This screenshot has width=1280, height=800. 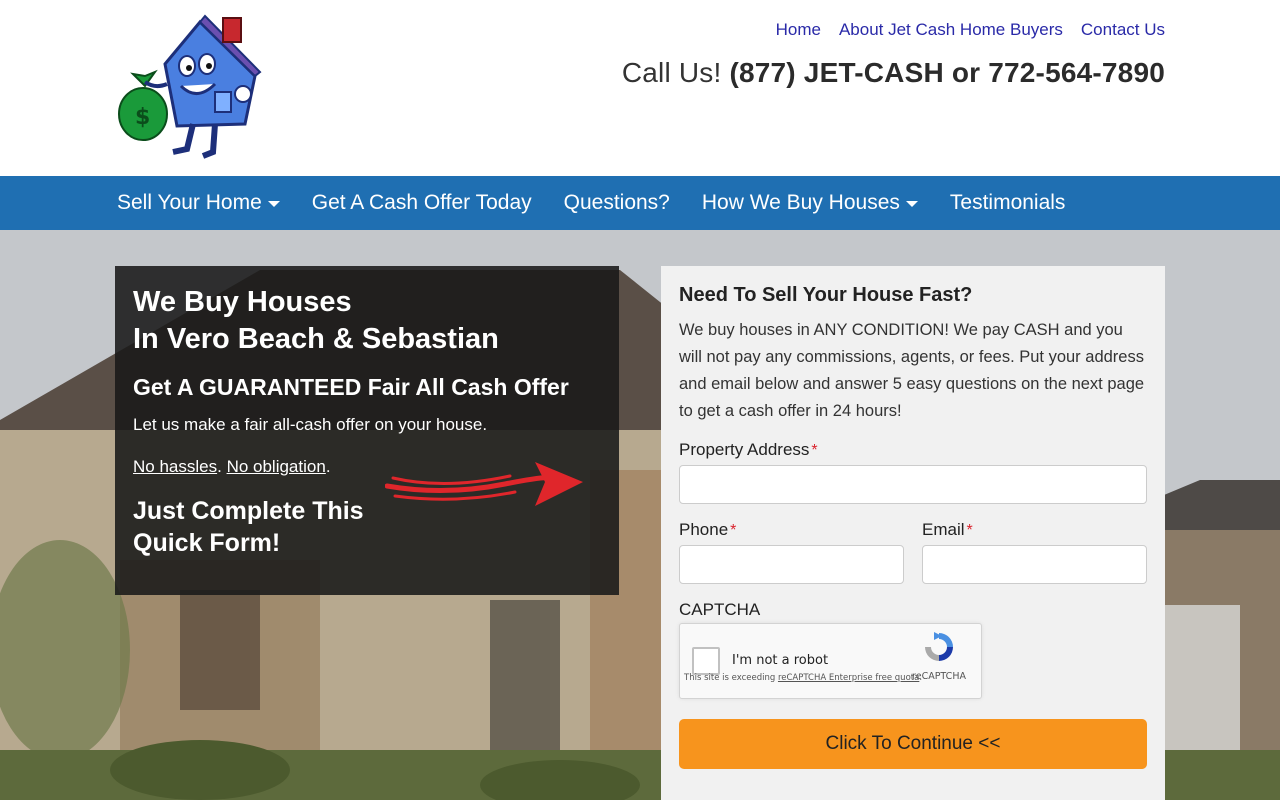 I want to click on recaptcha-note-link: reCAPTCHA Enterprise free quota, so click(x=848, y=678).